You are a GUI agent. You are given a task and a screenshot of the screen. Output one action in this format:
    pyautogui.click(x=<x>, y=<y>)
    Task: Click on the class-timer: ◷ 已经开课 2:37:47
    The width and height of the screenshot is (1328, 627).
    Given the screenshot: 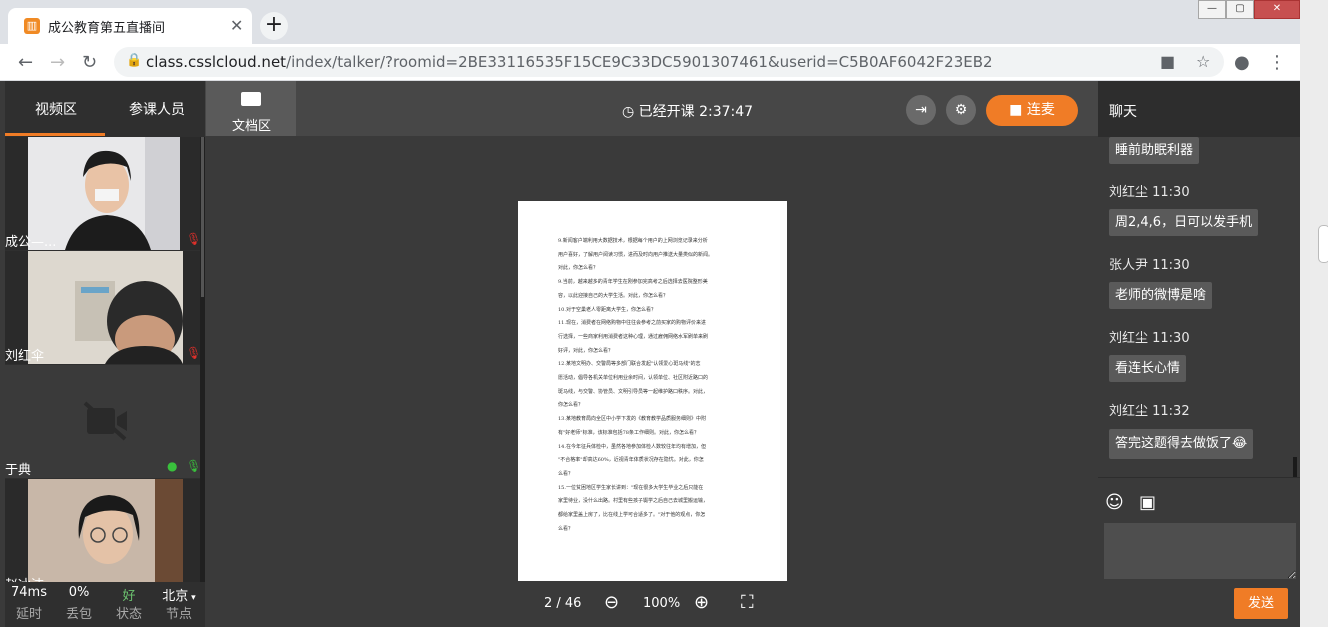 What is the action you would take?
    pyautogui.click(x=688, y=112)
    